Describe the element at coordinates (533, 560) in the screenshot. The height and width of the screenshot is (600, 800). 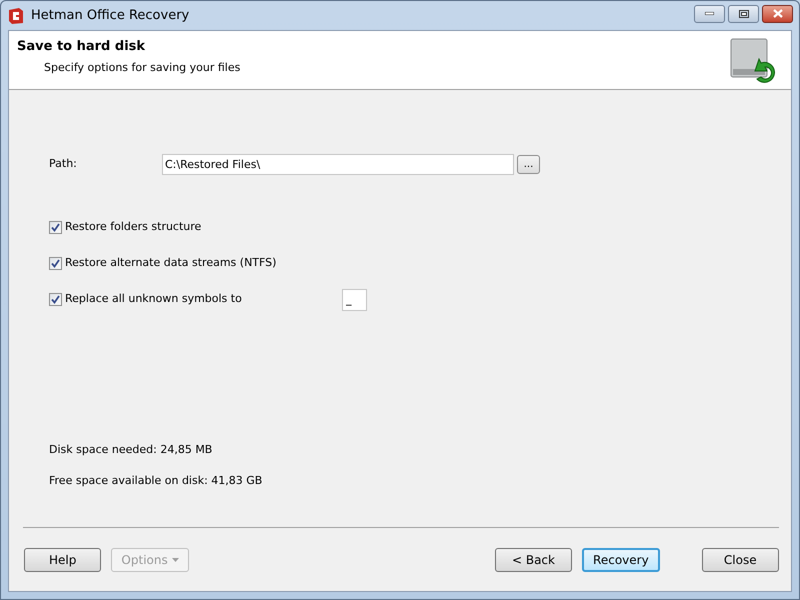
I see `push-button: < Back` at that location.